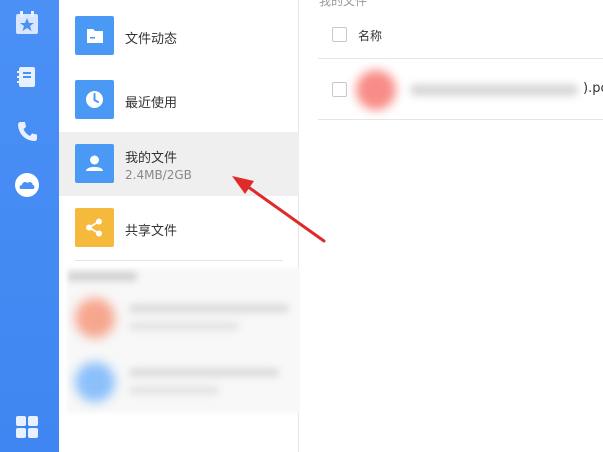  I want to click on column-header-name: 名称, so click(370, 35).